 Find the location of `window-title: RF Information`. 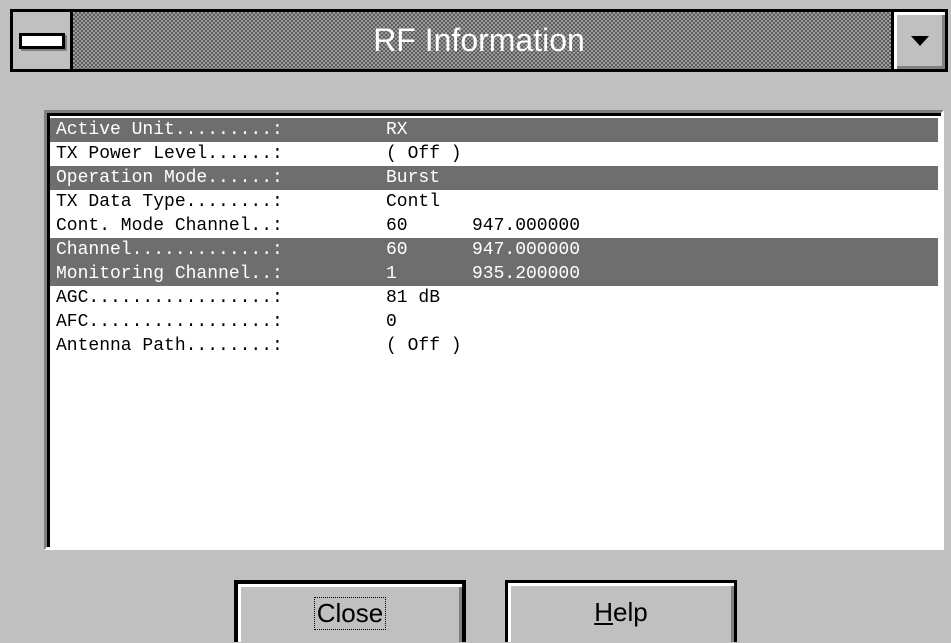

window-title: RF Information is located at coordinates (479, 40).